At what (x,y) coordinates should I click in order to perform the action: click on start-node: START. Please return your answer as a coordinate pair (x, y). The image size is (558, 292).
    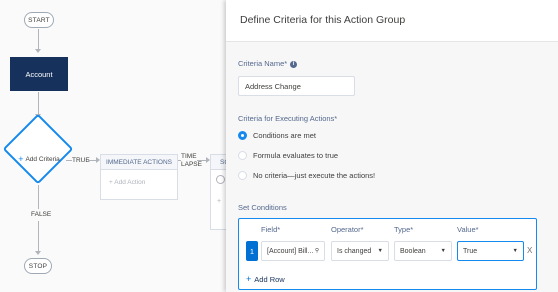
    Looking at the image, I should click on (39, 20).